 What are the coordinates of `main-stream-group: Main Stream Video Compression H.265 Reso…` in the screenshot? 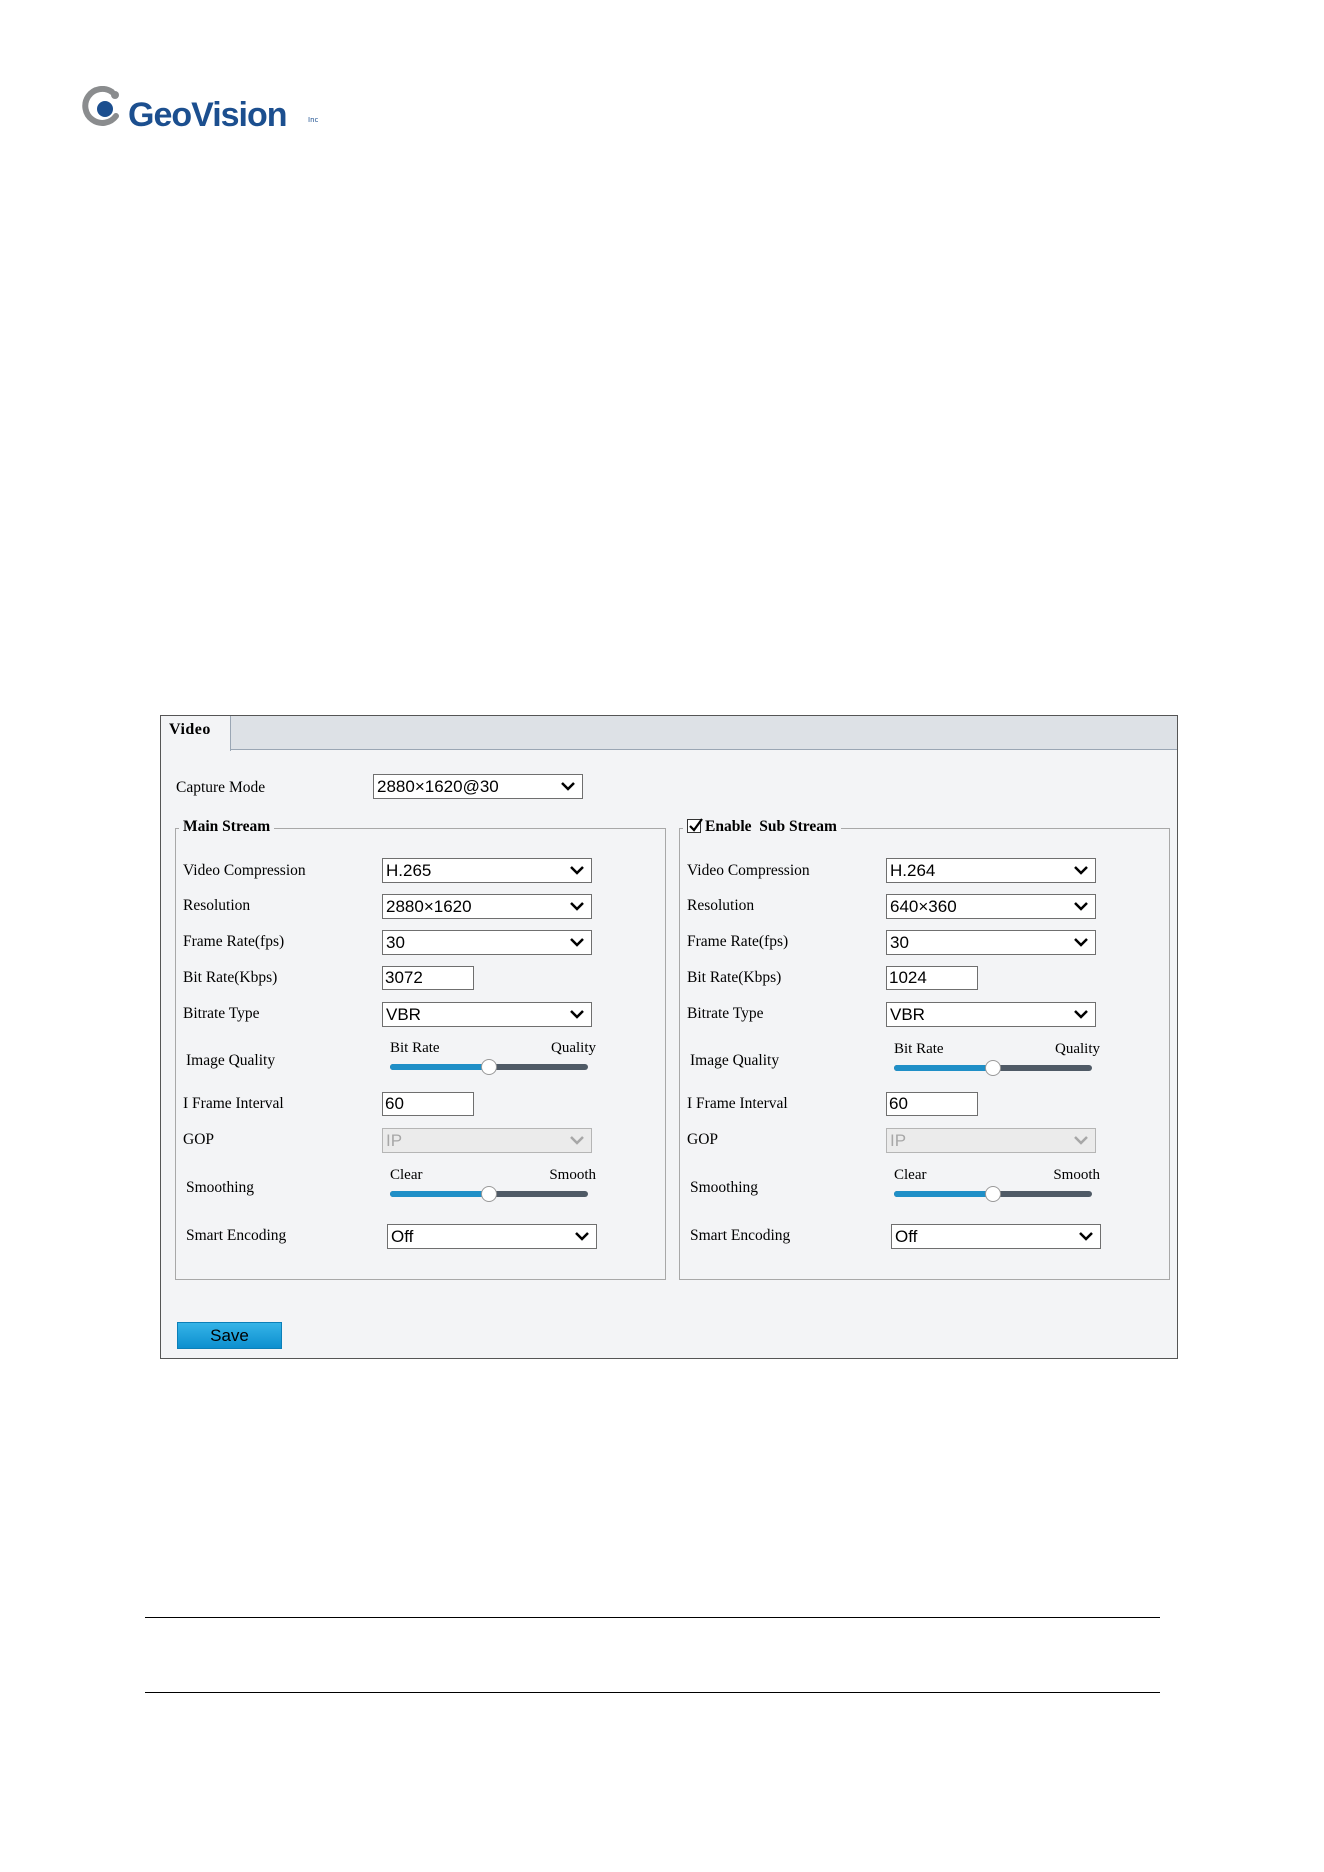 It's located at (420, 1049).